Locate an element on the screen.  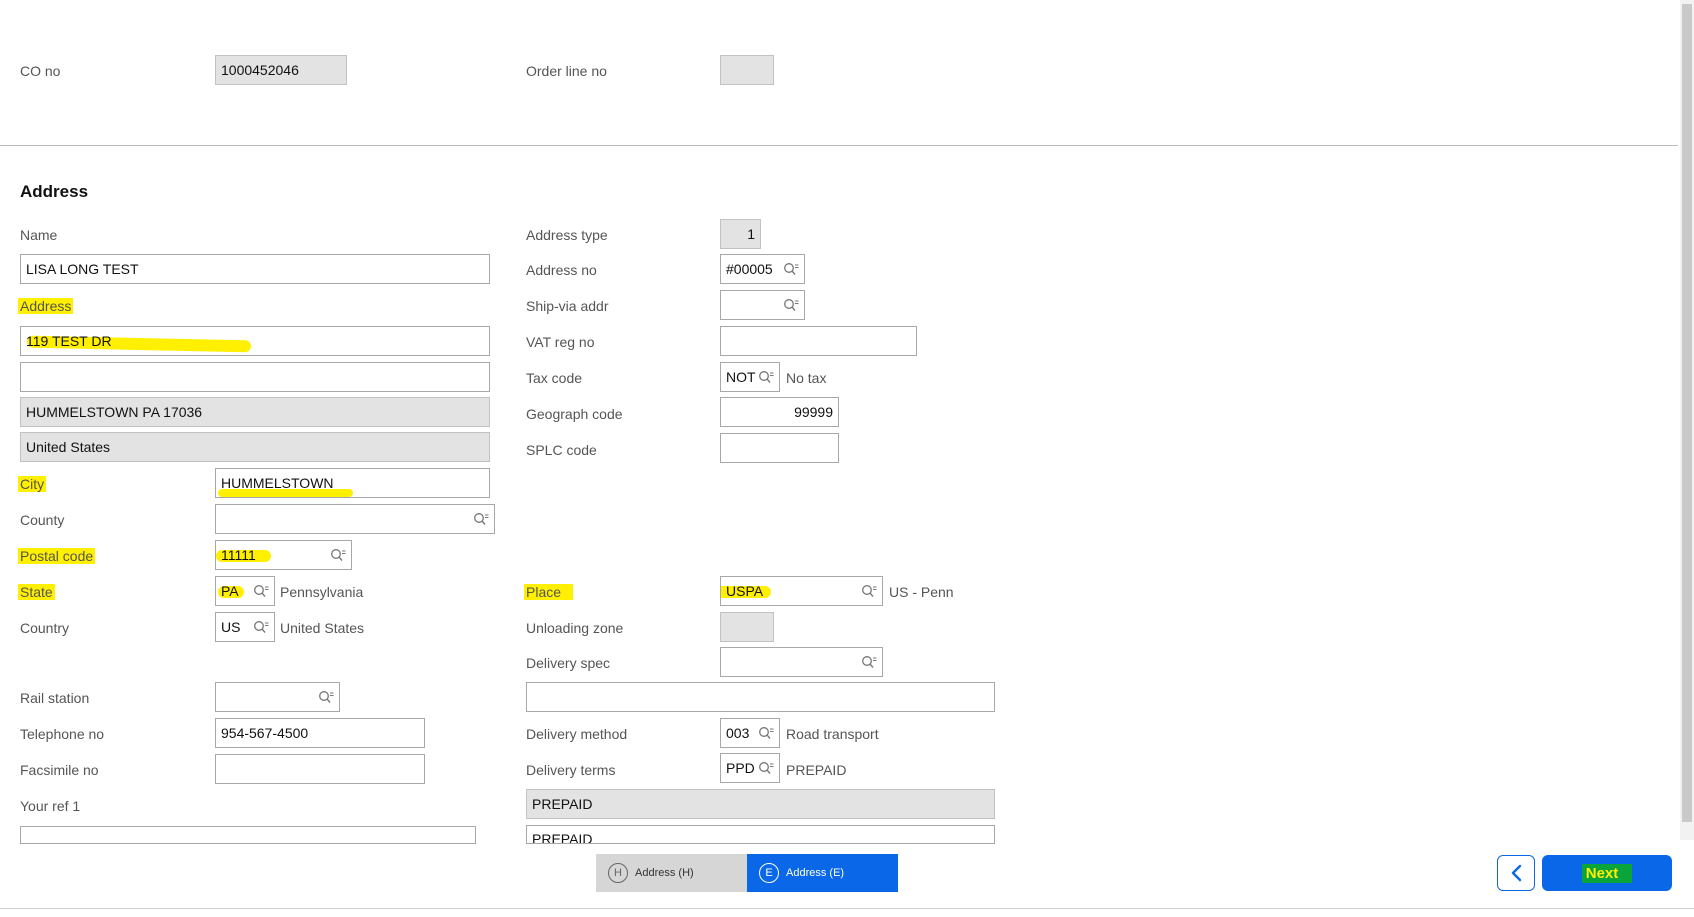
tax-code-label: Tax code is located at coordinates (554, 378).